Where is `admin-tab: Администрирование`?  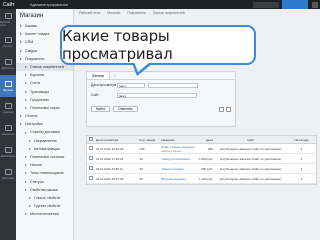 admin-tab: Администрирование is located at coordinates (49, 4).